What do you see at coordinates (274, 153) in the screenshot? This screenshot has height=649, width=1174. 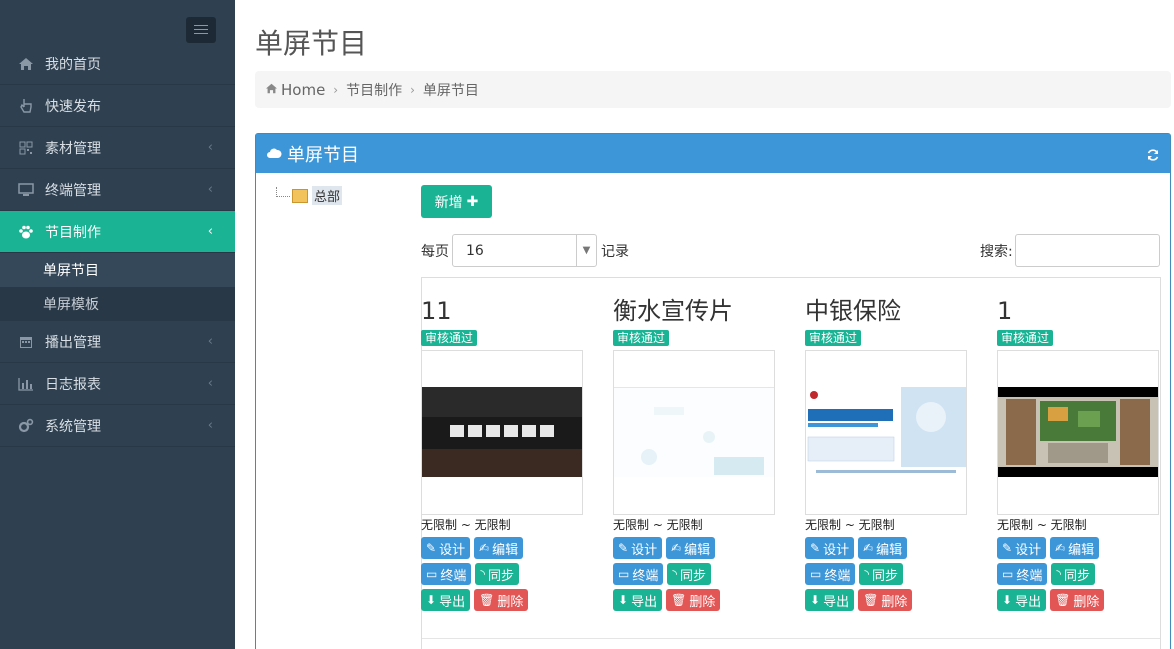 I see `cloud-icon` at bounding box center [274, 153].